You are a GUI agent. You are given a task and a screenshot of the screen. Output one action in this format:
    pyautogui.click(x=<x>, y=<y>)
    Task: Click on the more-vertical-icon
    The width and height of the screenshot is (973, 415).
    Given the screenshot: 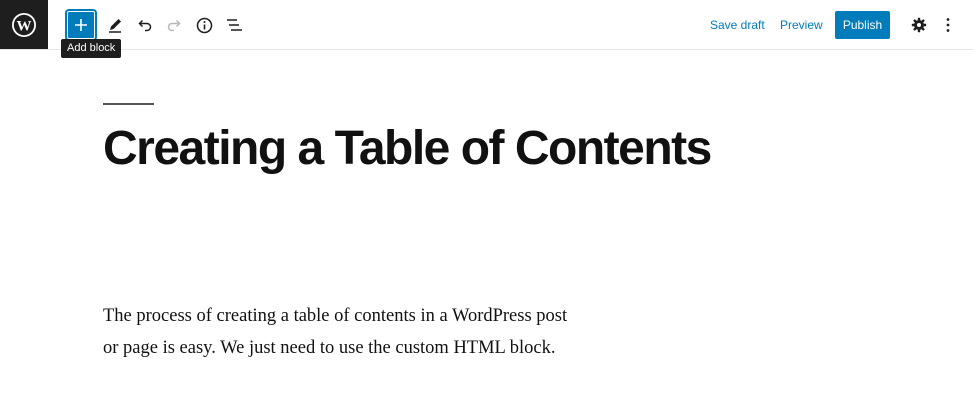 What is the action you would take?
    pyautogui.click(x=948, y=25)
    